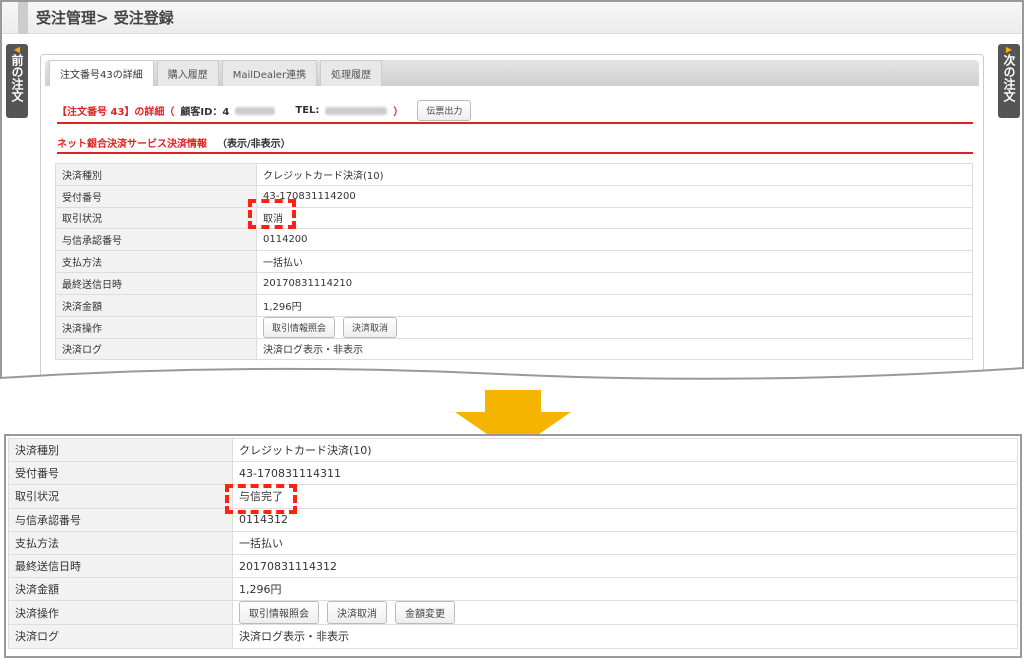 This screenshot has height=659, width=1024. Describe the element at coordinates (285, 240) in the screenshot. I see `value-text: 0114200` at that location.